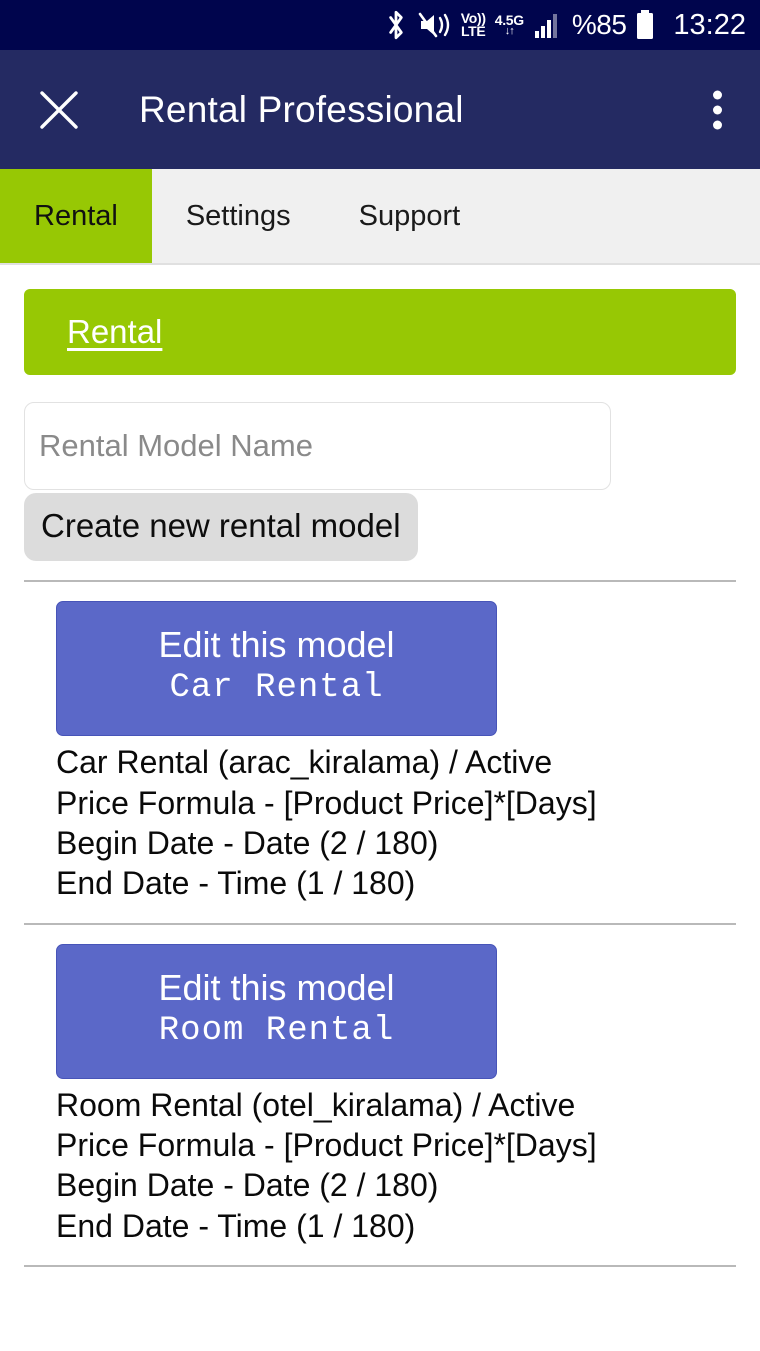 This screenshot has height=1351, width=760. What do you see at coordinates (435, 25) in the screenshot?
I see `mute-vibrate-icon` at bounding box center [435, 25].